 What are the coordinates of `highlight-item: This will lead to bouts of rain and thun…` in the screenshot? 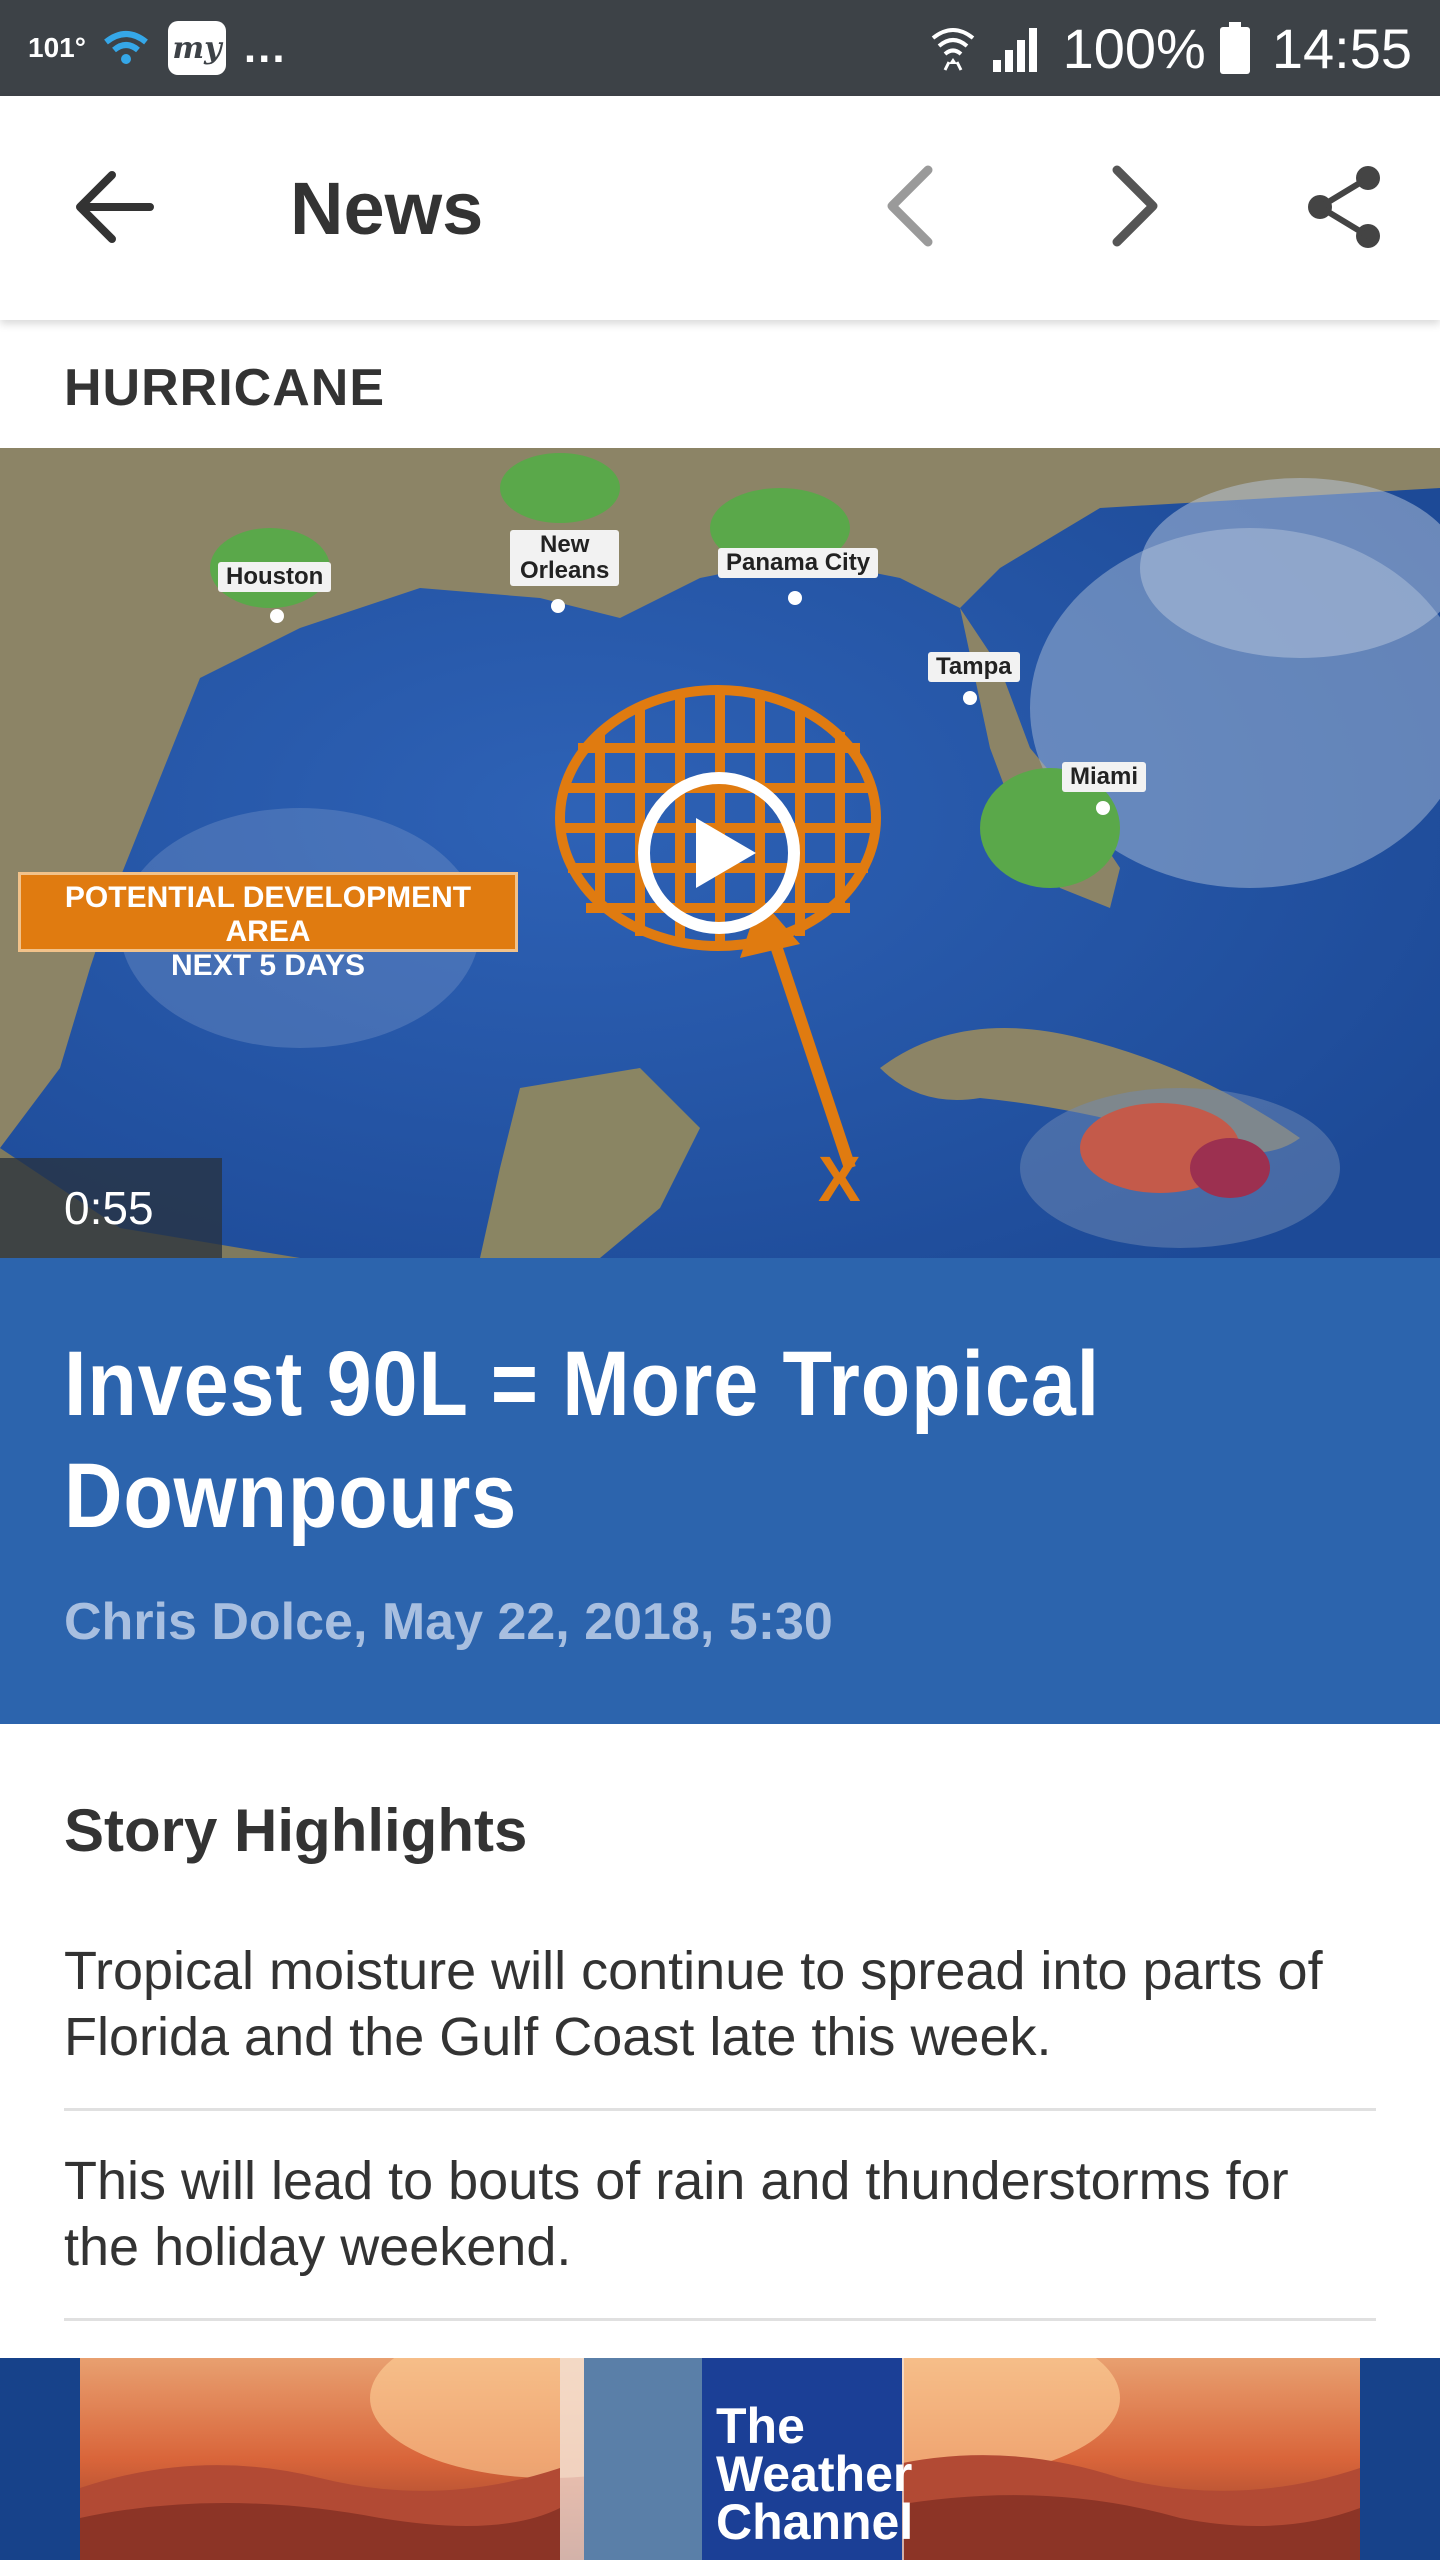 It's located at (676, 2214).